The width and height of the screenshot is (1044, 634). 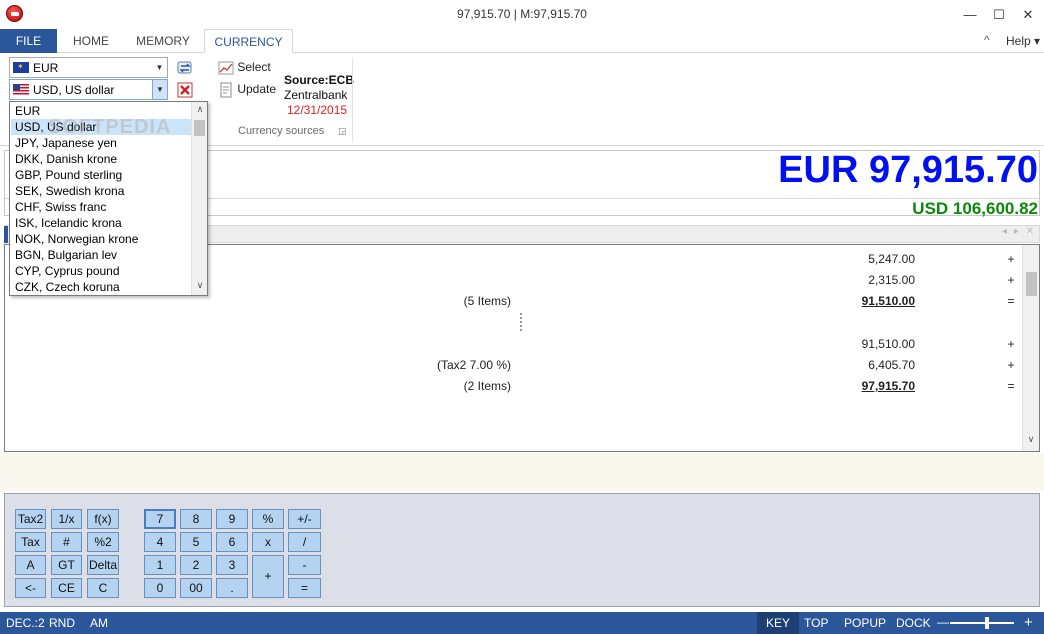 What do you see at coordinates (99, 623) in the screenshot?
I see `am-indicator: AM` at bounding box center [99, 623].